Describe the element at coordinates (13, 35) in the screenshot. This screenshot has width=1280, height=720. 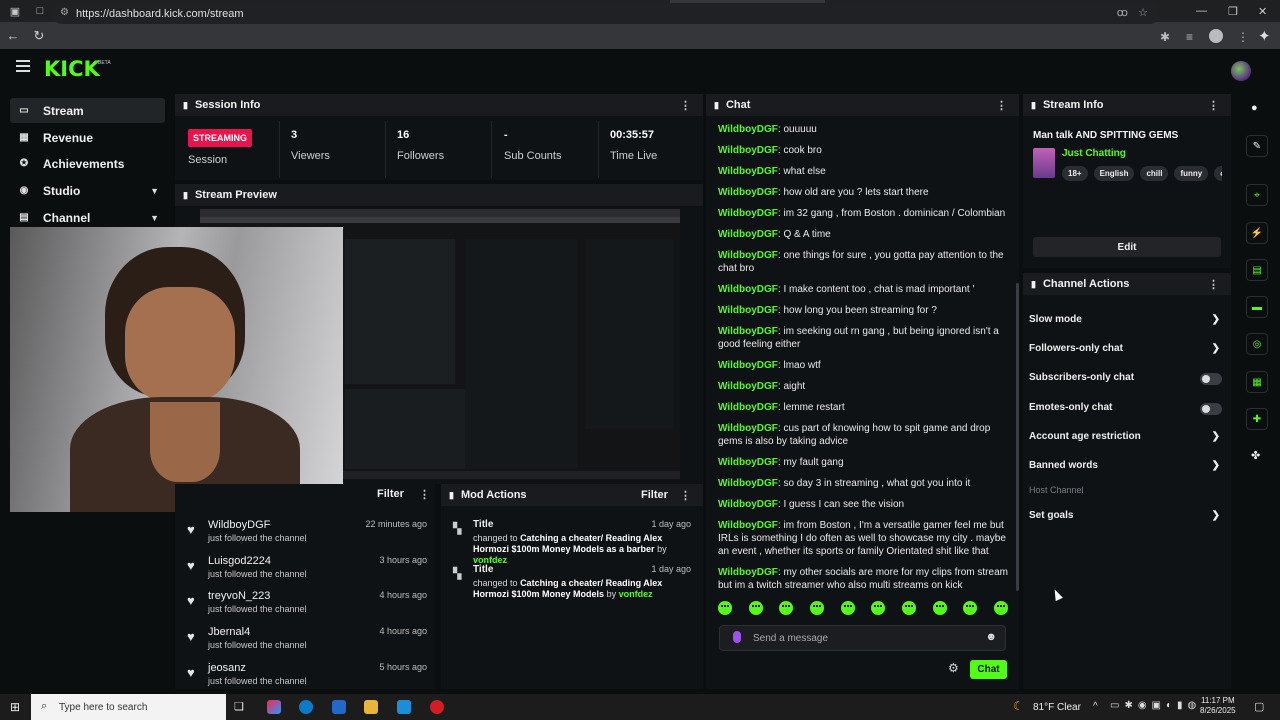
I see `back-icon: ←` at that location.